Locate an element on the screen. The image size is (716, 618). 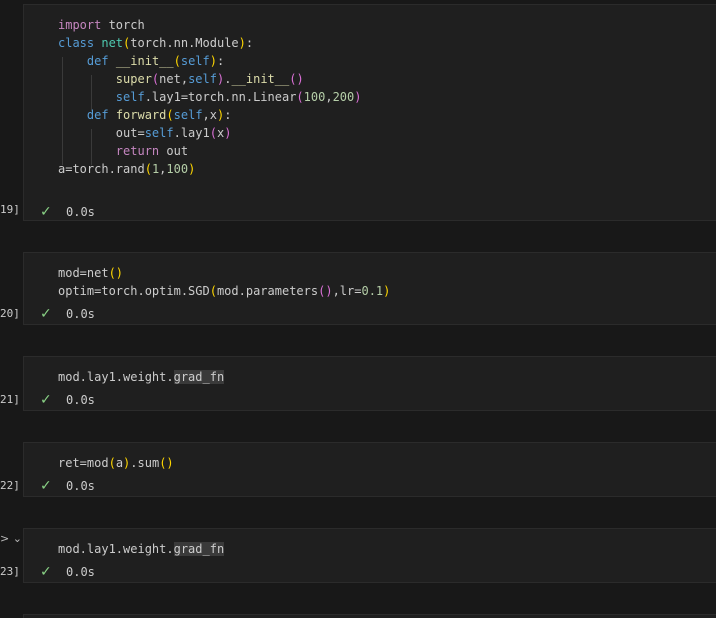
code-cell-3: mod.lay1.weight.grad_fn ✓ 0.0s is located at coordinates (369, 383).